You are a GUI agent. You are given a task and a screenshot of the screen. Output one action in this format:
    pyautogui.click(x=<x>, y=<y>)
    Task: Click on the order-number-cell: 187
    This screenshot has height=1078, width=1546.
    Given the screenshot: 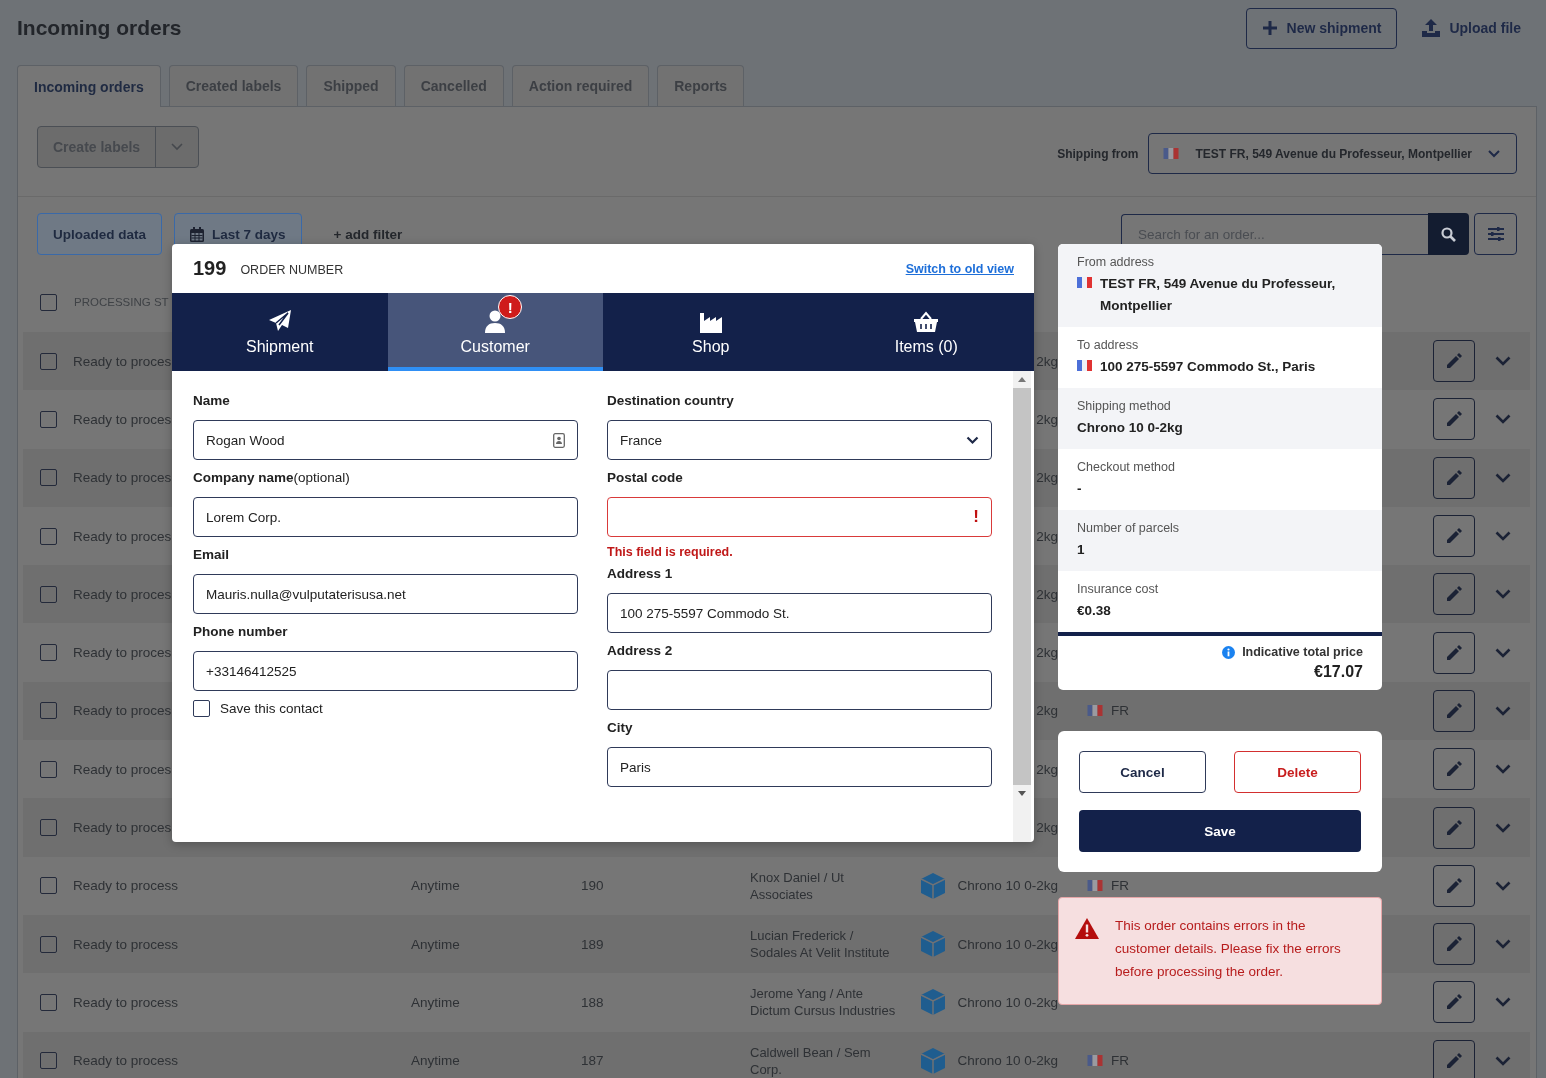 What is the action you would take?
    pyautogui.click(x=592, y=1061)
    